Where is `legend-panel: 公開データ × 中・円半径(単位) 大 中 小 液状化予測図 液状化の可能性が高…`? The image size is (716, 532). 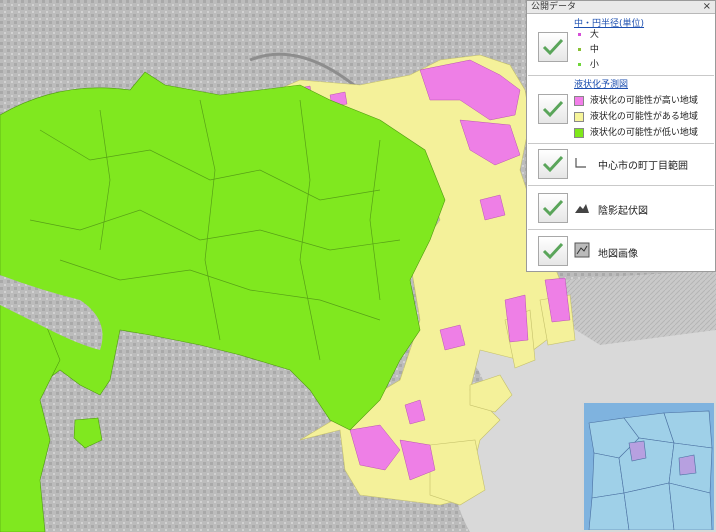
legend-panel: 公開データ × 中・円半径(単位) 大 中 小 液状化予測図 液状化の可能性が高… is located at coordinates (621, 136).